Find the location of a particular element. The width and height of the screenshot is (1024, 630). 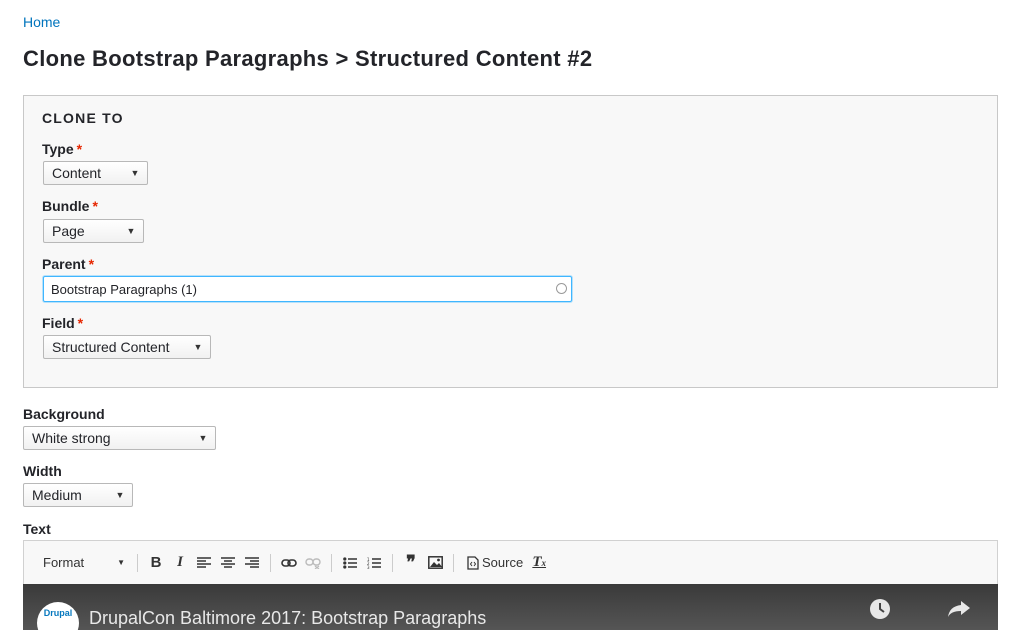

source-button: Source is located at coordinates (493, 563).